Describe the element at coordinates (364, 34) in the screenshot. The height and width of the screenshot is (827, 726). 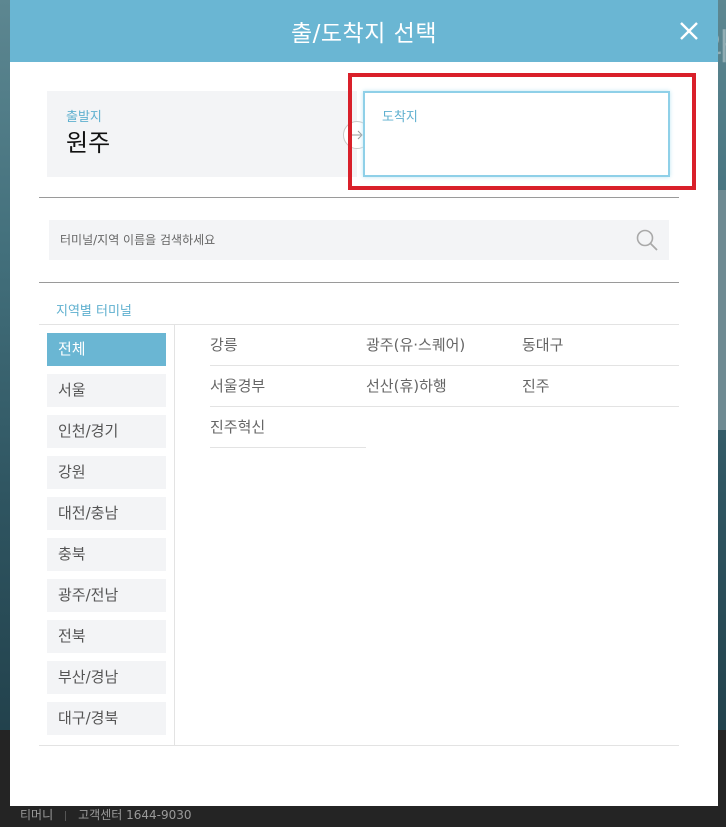
I see `modal-title: 출/도착지 선택` at that location.